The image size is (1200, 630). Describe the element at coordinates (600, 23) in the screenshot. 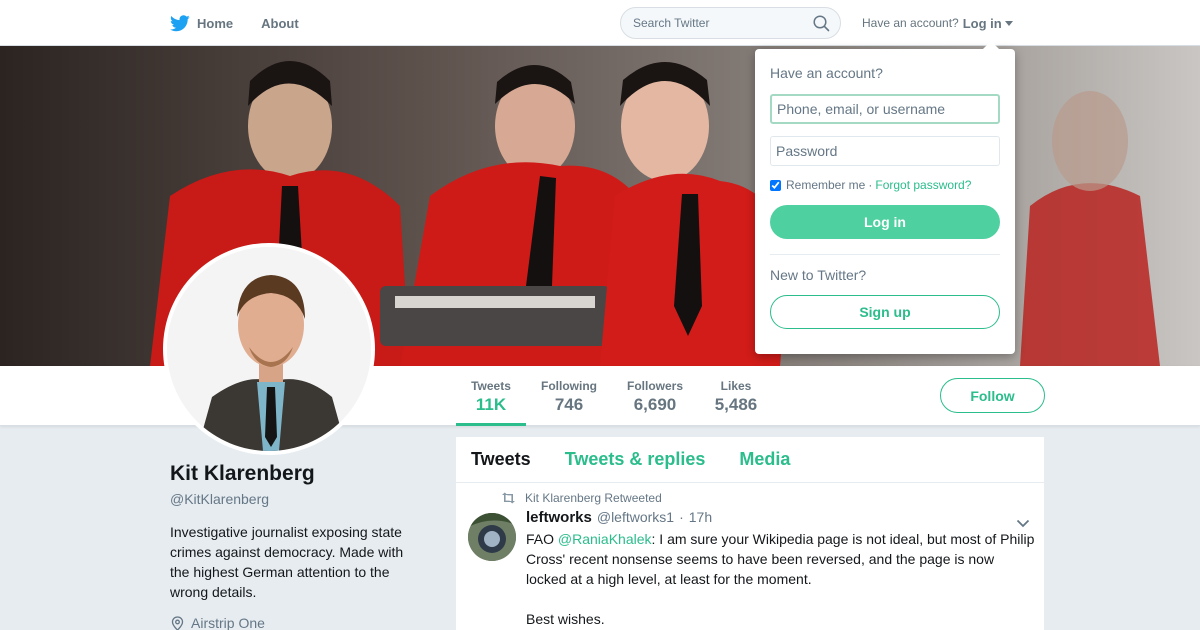

I see `top-navigation-bar: Home About Have an account? Log in` at that location.